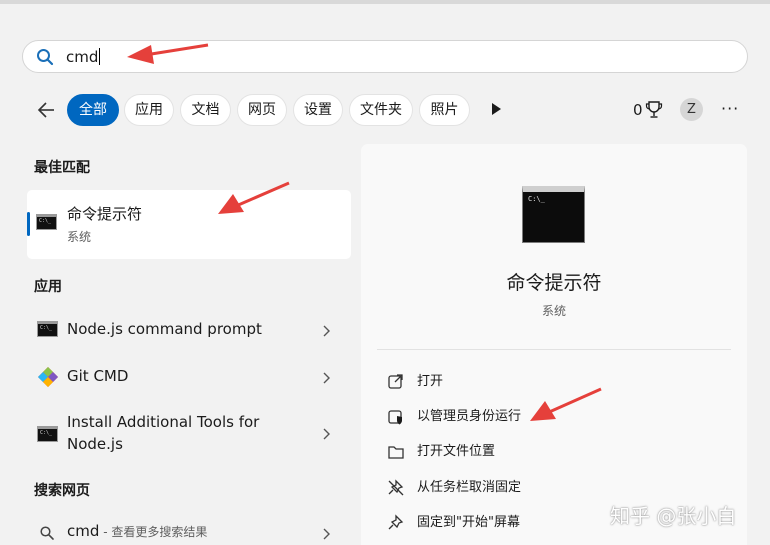  What do you see at coordinates (93, 110) in the screenshot?
I see `tab-all: 全部` at bounding box center [93, 110].